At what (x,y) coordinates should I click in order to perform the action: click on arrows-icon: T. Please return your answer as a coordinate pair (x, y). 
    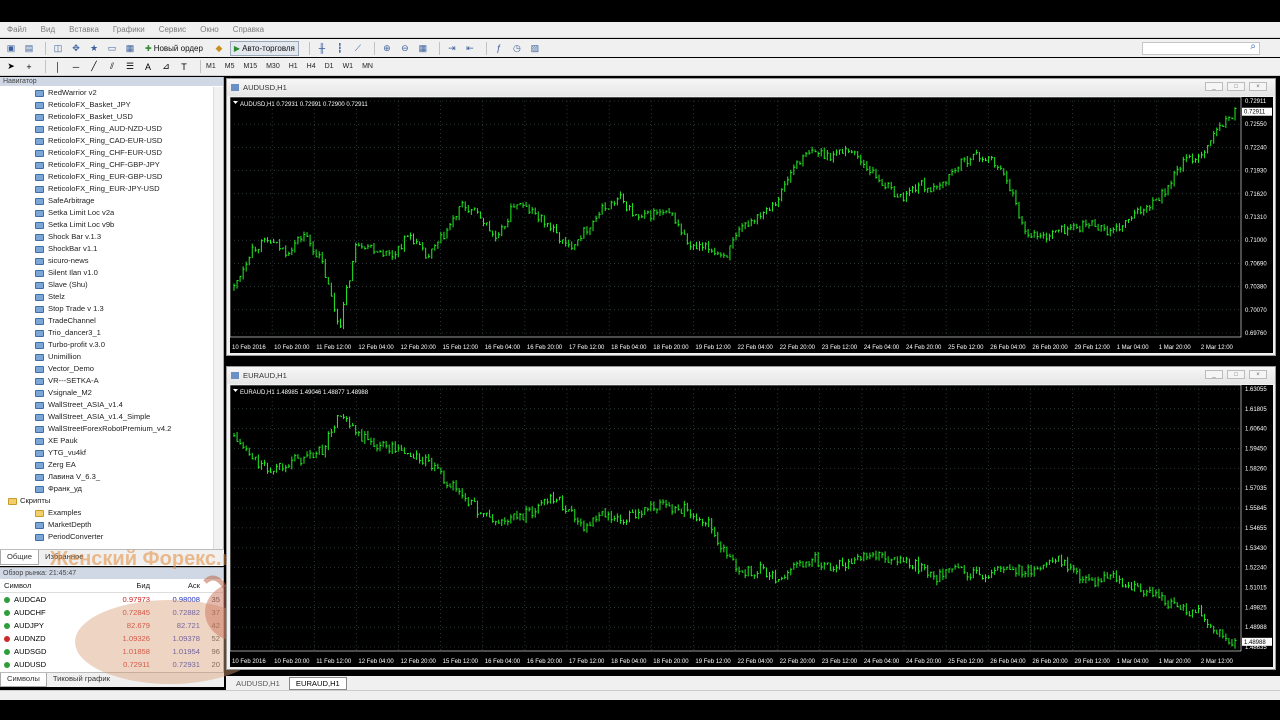
    Looking at the image, I should click on (184, 66).